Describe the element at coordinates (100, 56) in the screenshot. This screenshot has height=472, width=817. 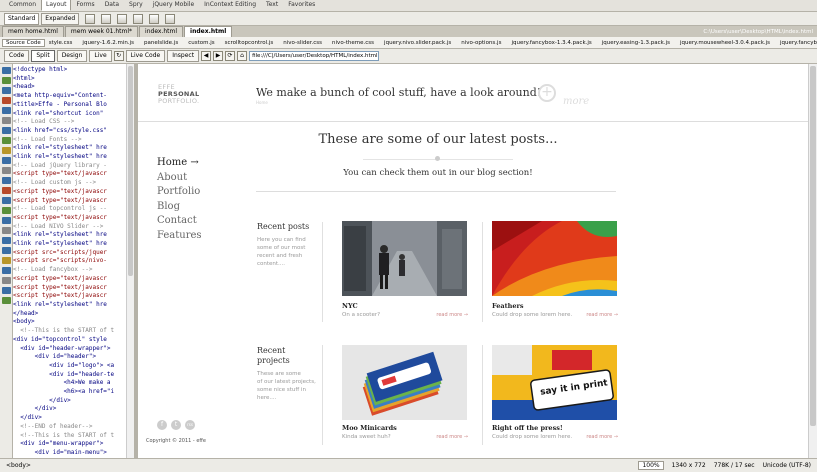
I see `live-view-button: Live` at that location.